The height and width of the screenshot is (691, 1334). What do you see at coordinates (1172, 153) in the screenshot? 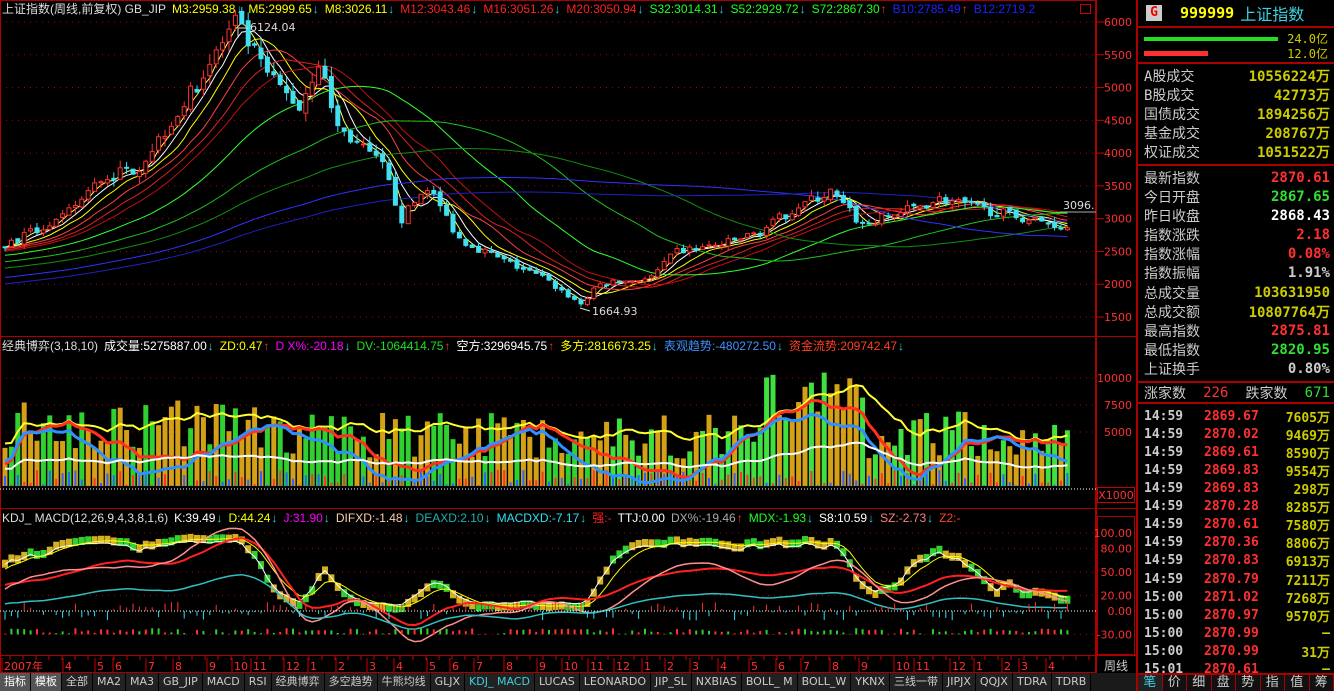
I see `row-label: 权证成交` at bounding box center [1172, 153].